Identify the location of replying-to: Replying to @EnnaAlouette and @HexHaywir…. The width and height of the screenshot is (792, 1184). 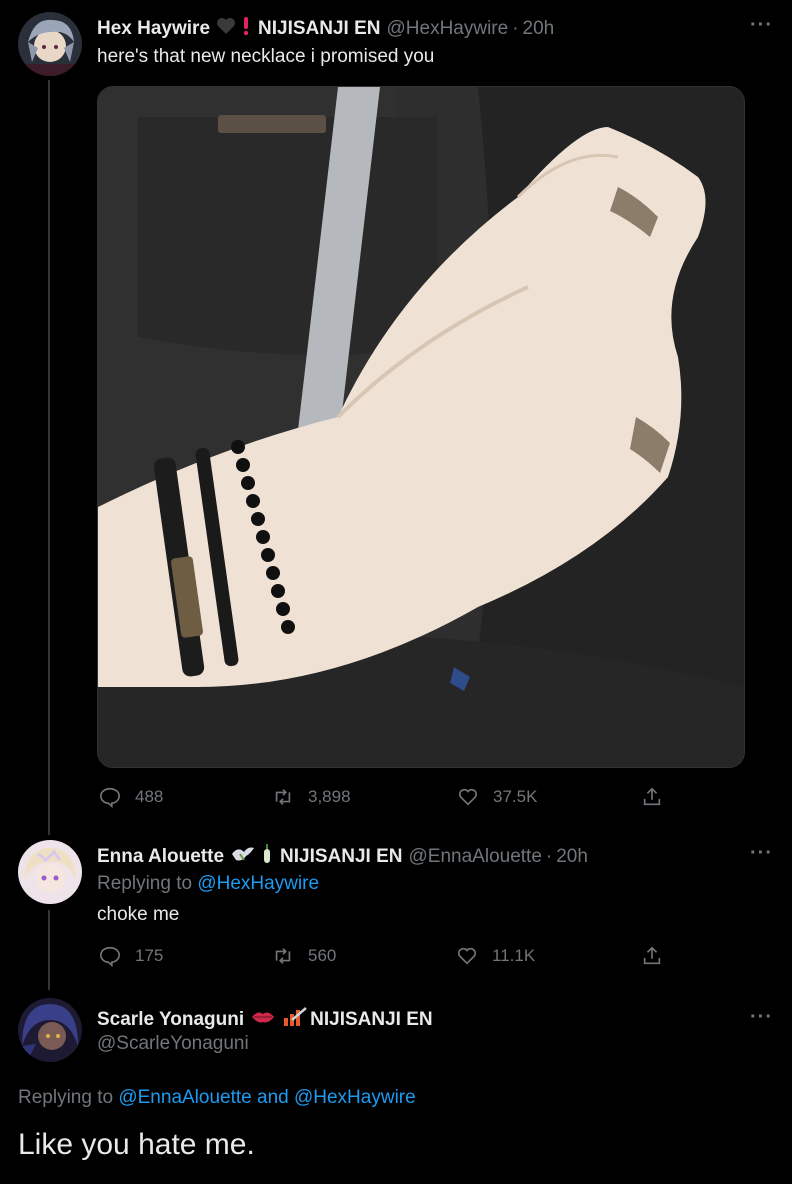
(217, 1098).